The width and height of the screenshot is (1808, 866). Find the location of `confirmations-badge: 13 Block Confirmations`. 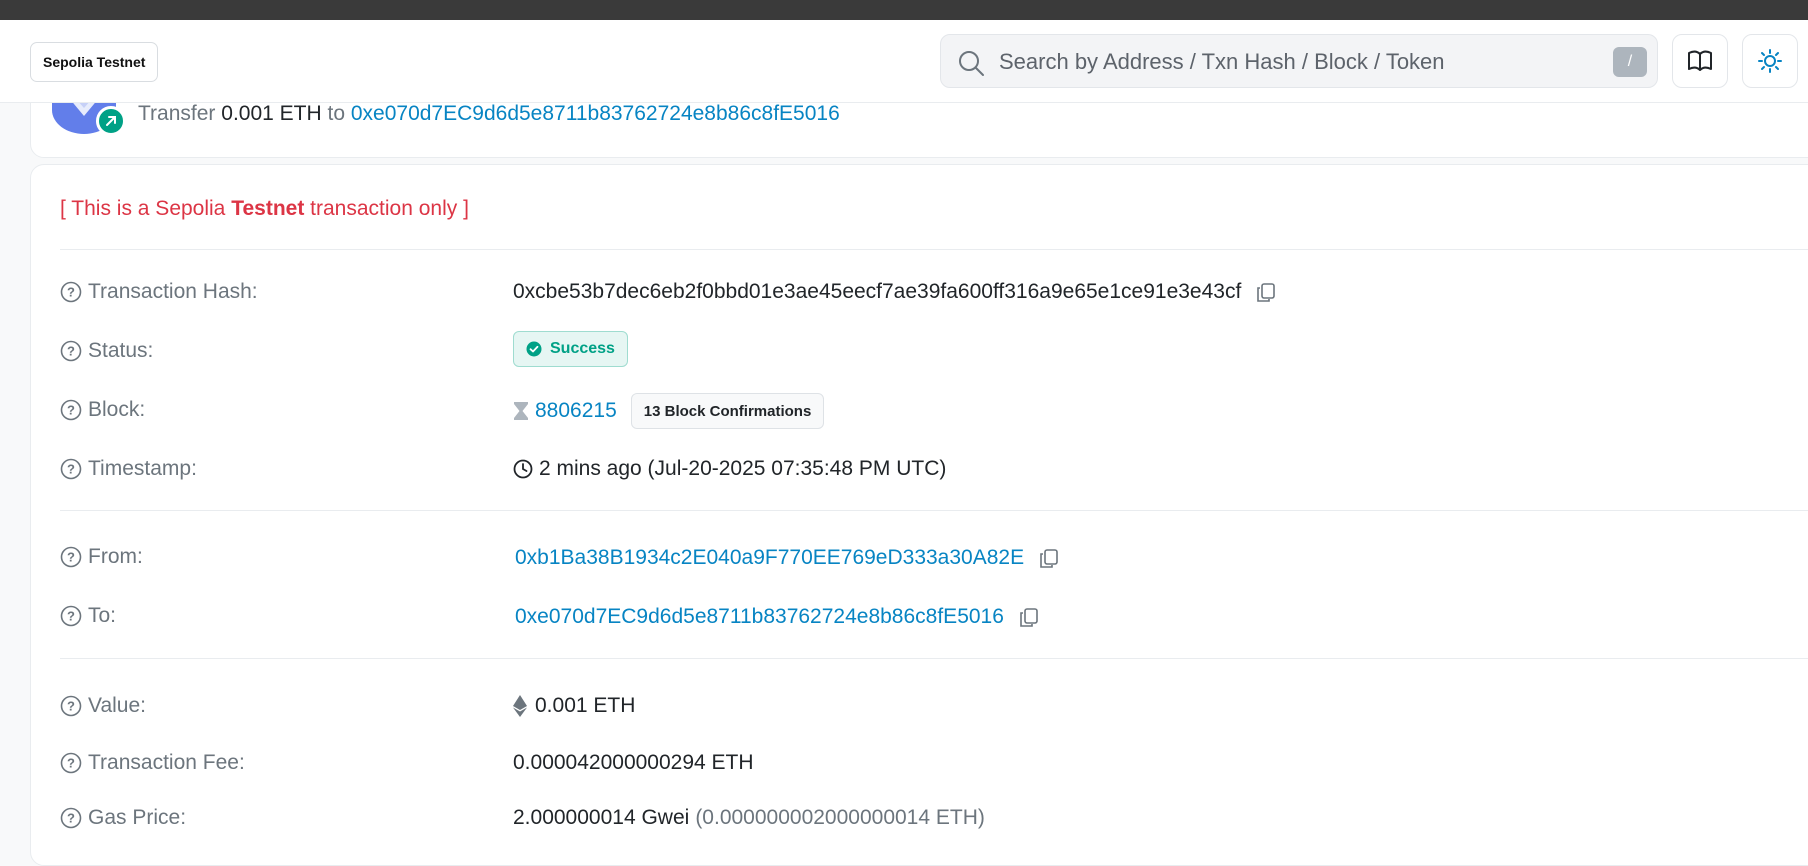

confirmations-badge: 13 Block Confirmations is located at coordinates (727, 411).